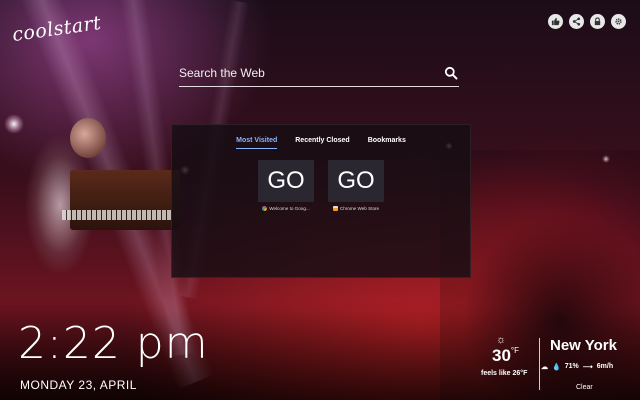 The height and width of the screenshot is (400, 640). I want to click on weather-city: New York, so click(583, 345).